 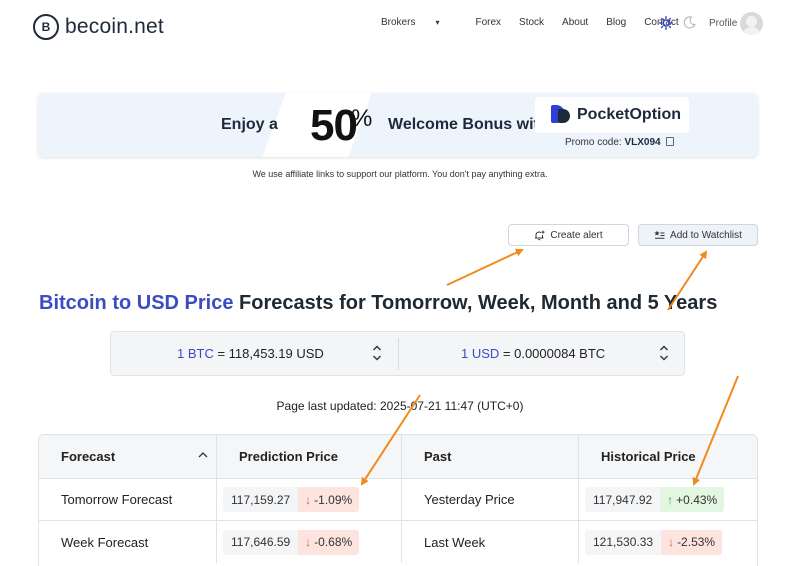 I want to click on change-badge: ↓ -2.53%, so click(x=692, y=542).